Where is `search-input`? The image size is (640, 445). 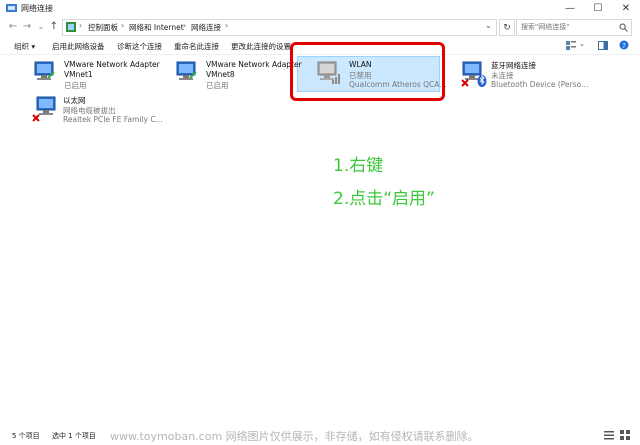 search-input is located at coordinates (567, 26).